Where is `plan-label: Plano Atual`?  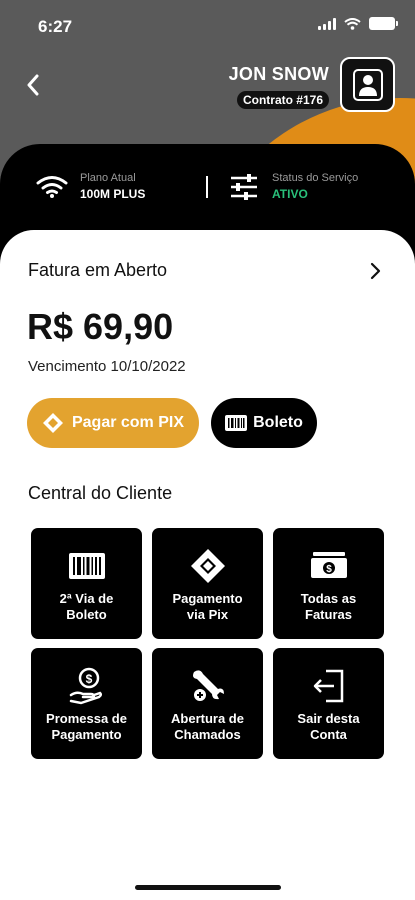 plan-label: Plano Atual is located at coordinates (108, 178).